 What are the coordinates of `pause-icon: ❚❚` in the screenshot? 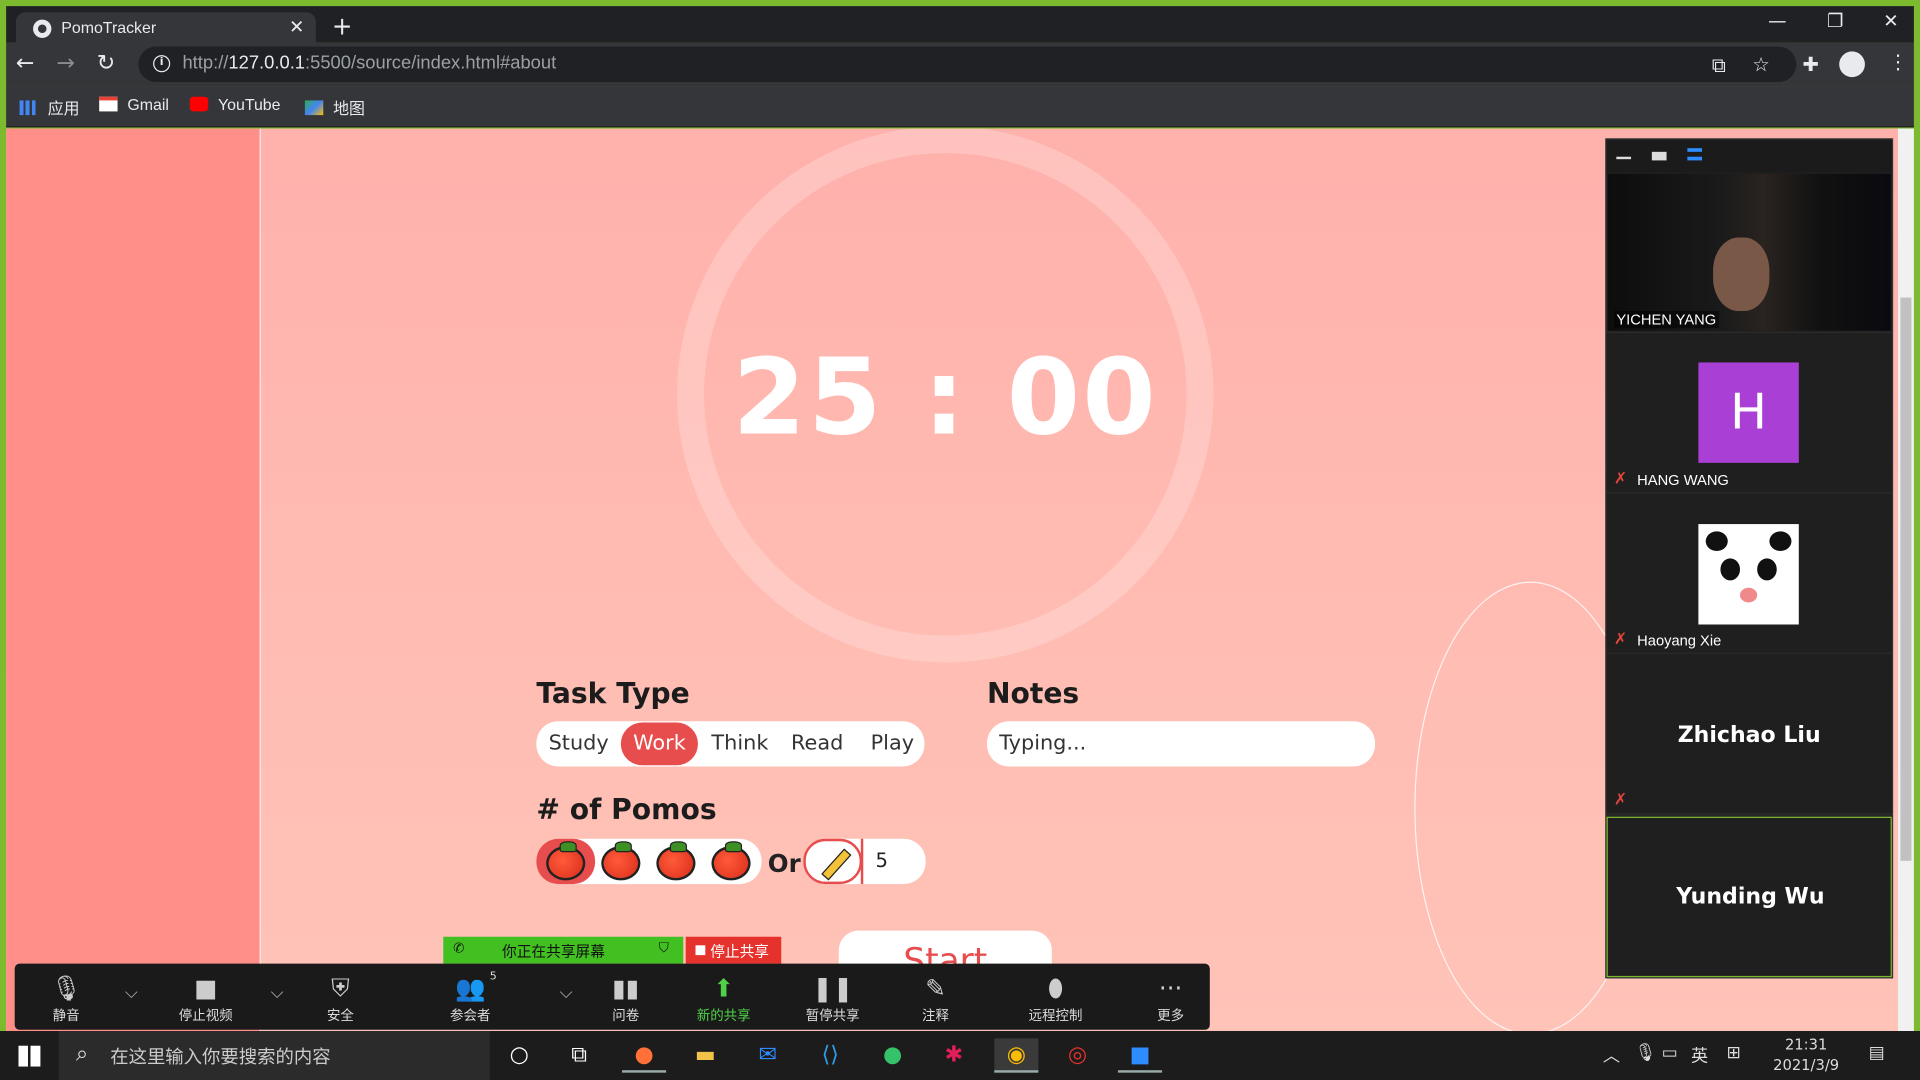 It's located at (833, 988).